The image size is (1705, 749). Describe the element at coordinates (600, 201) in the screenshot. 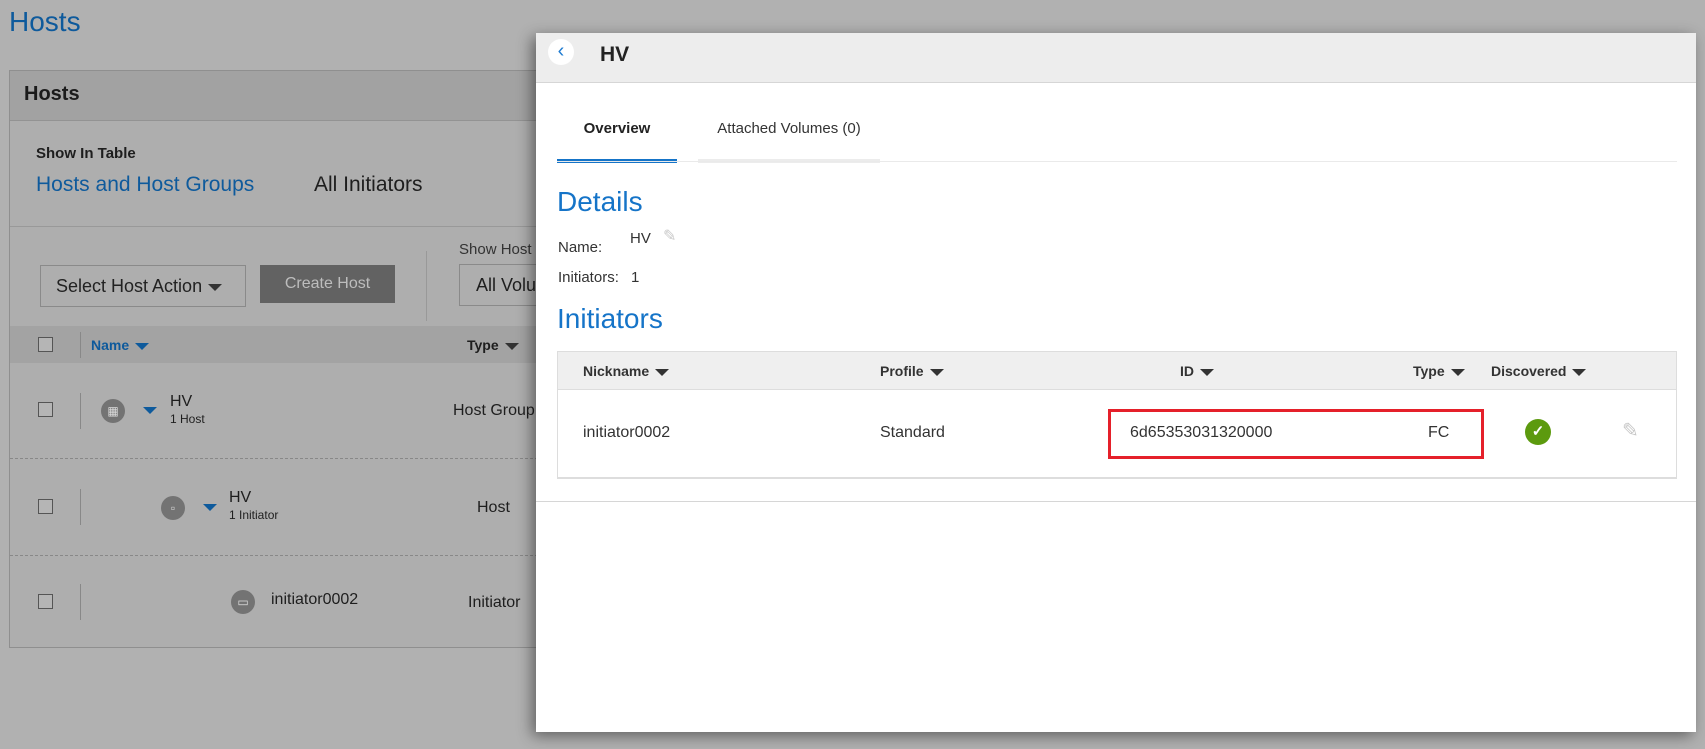

I see `details-heading: Details` at that location.